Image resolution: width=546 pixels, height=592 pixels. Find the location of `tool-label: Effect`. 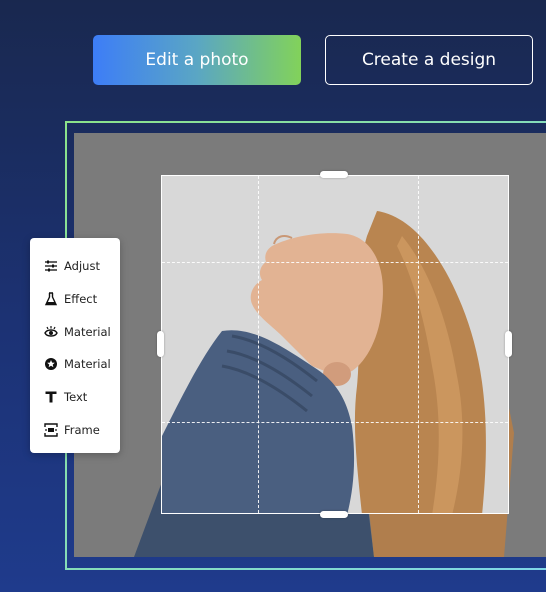

tool-label: Effect is located at coordinates (81, 299).